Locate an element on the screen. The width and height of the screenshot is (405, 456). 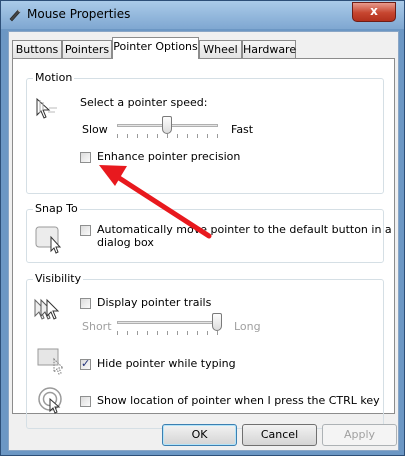
fast-label: Fast is located at coordinates (242, 129).